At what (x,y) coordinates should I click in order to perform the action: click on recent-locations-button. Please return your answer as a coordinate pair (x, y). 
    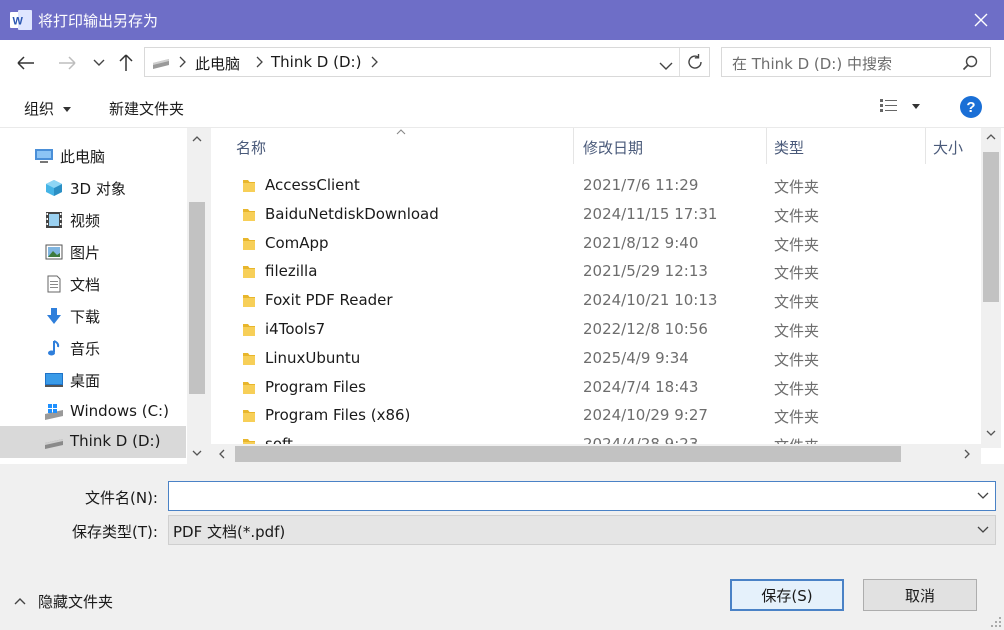
    Looking at the image, I should click on (99, 63).